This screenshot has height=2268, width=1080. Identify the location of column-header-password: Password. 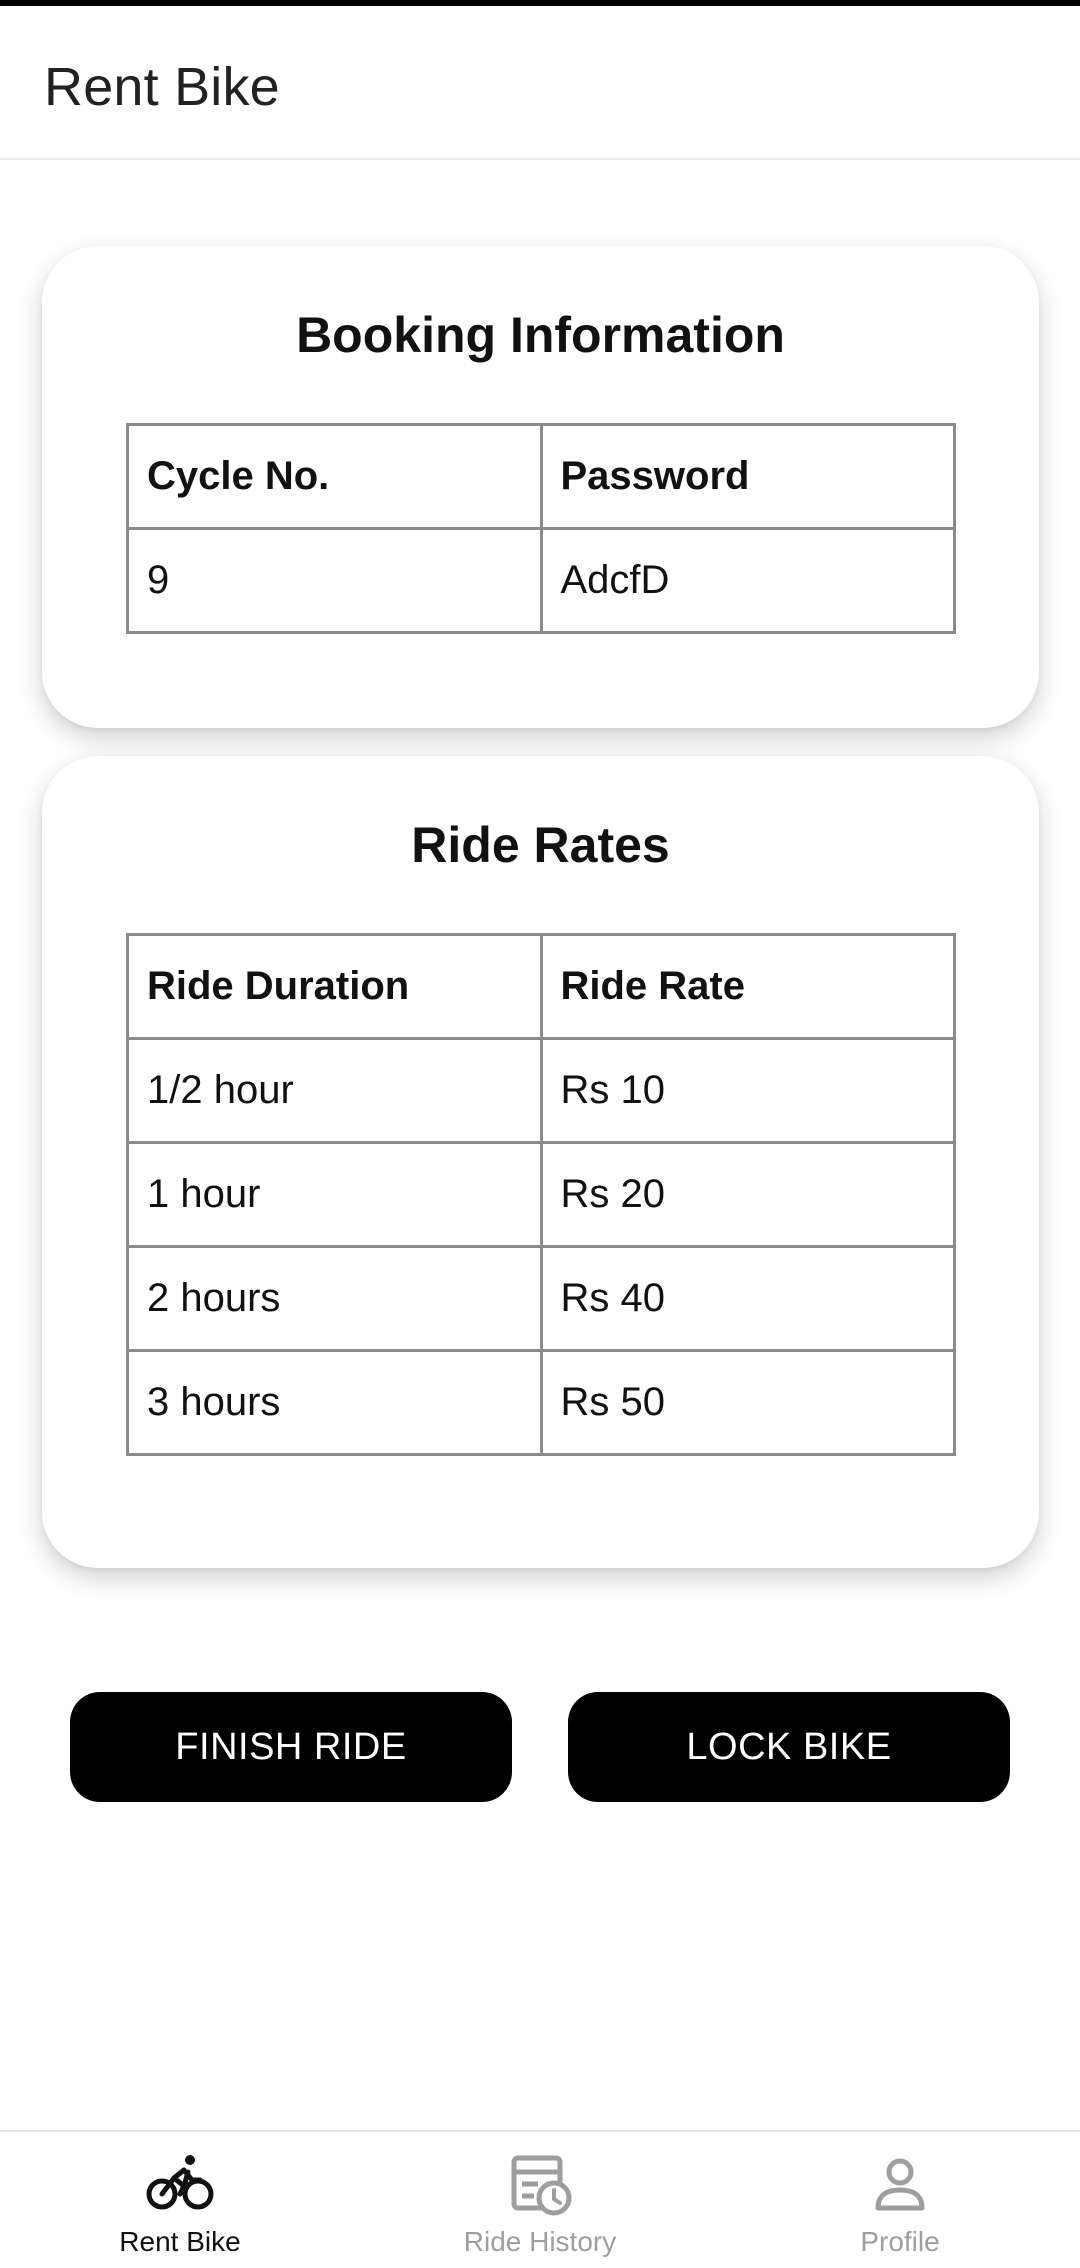
(747, 476).